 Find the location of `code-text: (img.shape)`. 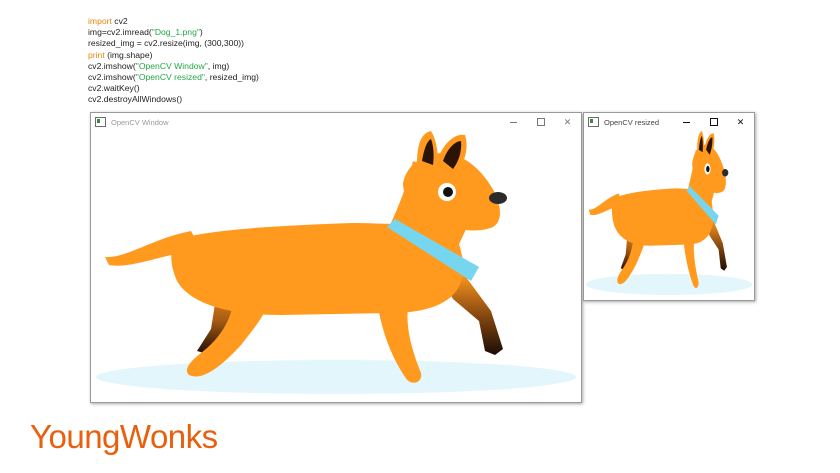

code-text: (img.shape) is located at coordinates (128, 54).